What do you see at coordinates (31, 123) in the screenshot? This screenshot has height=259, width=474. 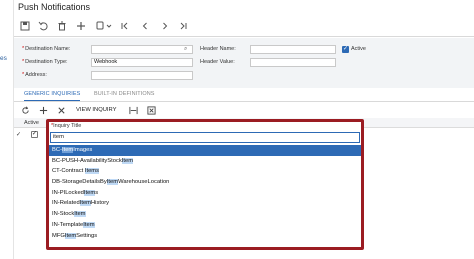 I see `column-header-active: Active` at bounding box center [31, 123].